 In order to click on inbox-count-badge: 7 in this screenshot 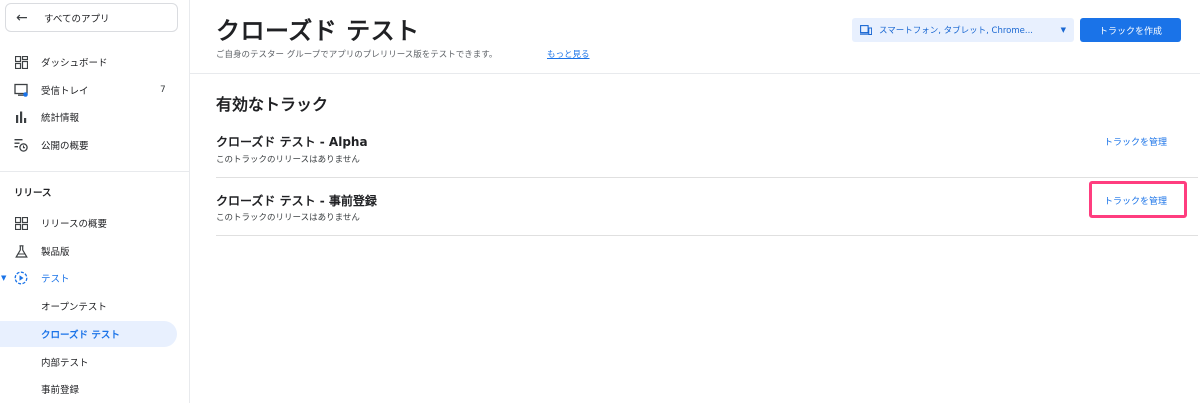, I will do `click(163, 90)`.